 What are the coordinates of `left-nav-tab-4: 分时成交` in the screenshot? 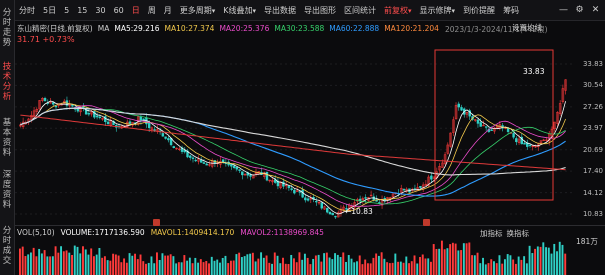 It's located at (7, 246).